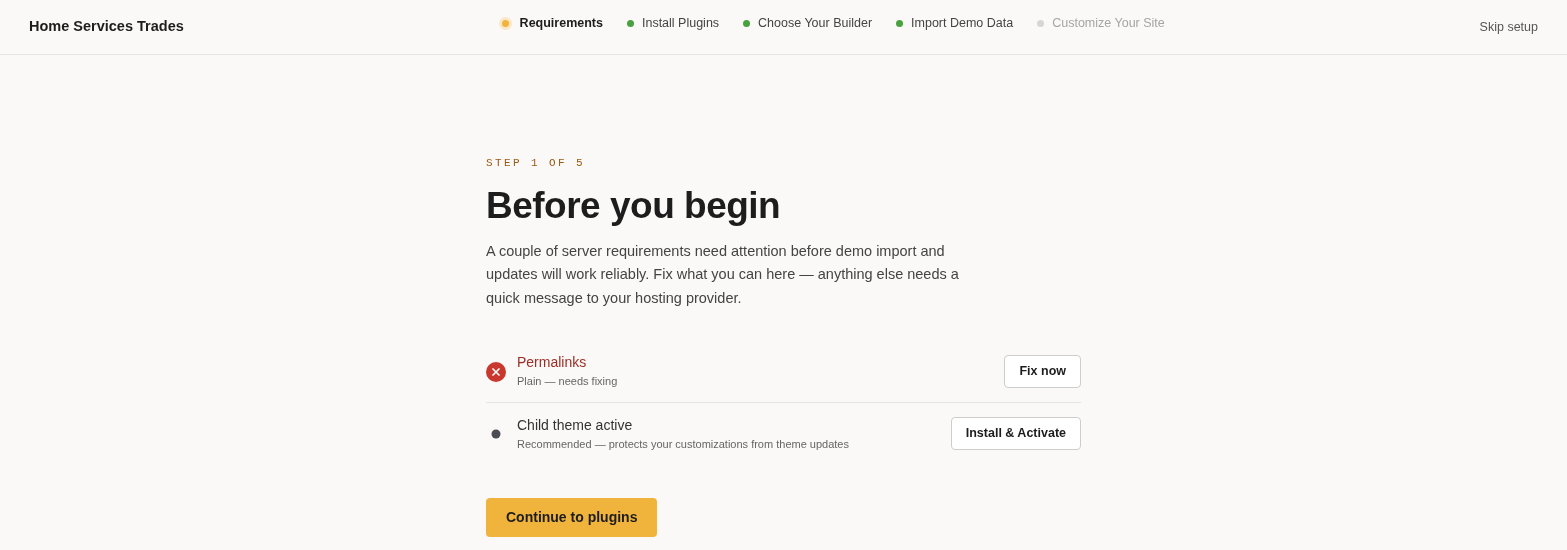 The width and height of the screenshot is (1567, 550). Describe the element at coordinates (723, 274) in the screenshot. I see `intro-paragraph: A couple of server requirements need attention before demo import and updates will work reliably. Fix what you can here — anything else needs a quick message to your hosting provider.` at that location.